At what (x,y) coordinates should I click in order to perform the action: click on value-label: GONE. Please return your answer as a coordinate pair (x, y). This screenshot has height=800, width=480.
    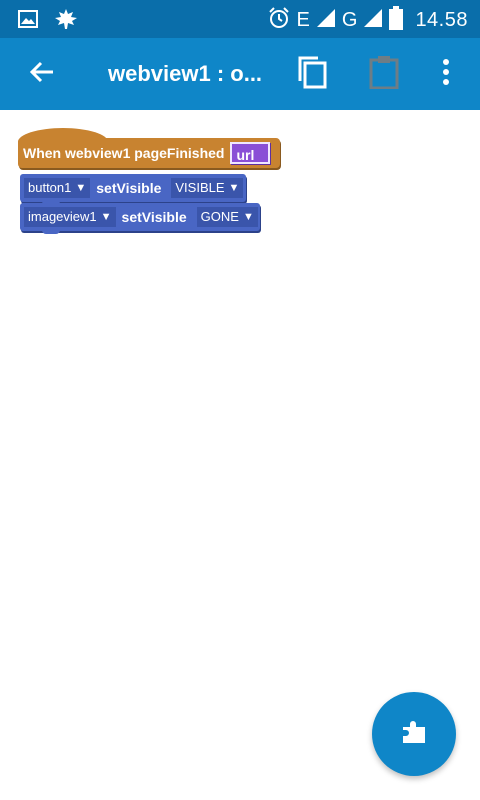
    Looking at the image, I should click on (219, 216).